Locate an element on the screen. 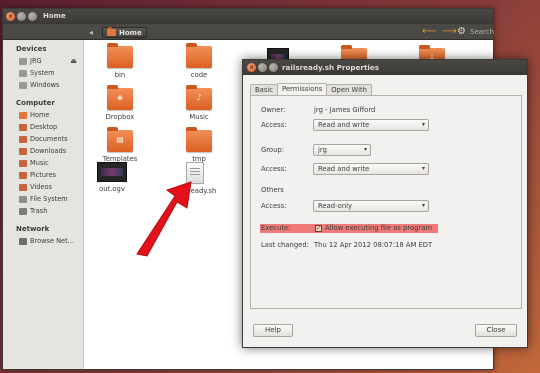 Image resolution: width=540 pixels, height=373 pixels. video-thumbnail-icon is located at coordinates (112, 172).